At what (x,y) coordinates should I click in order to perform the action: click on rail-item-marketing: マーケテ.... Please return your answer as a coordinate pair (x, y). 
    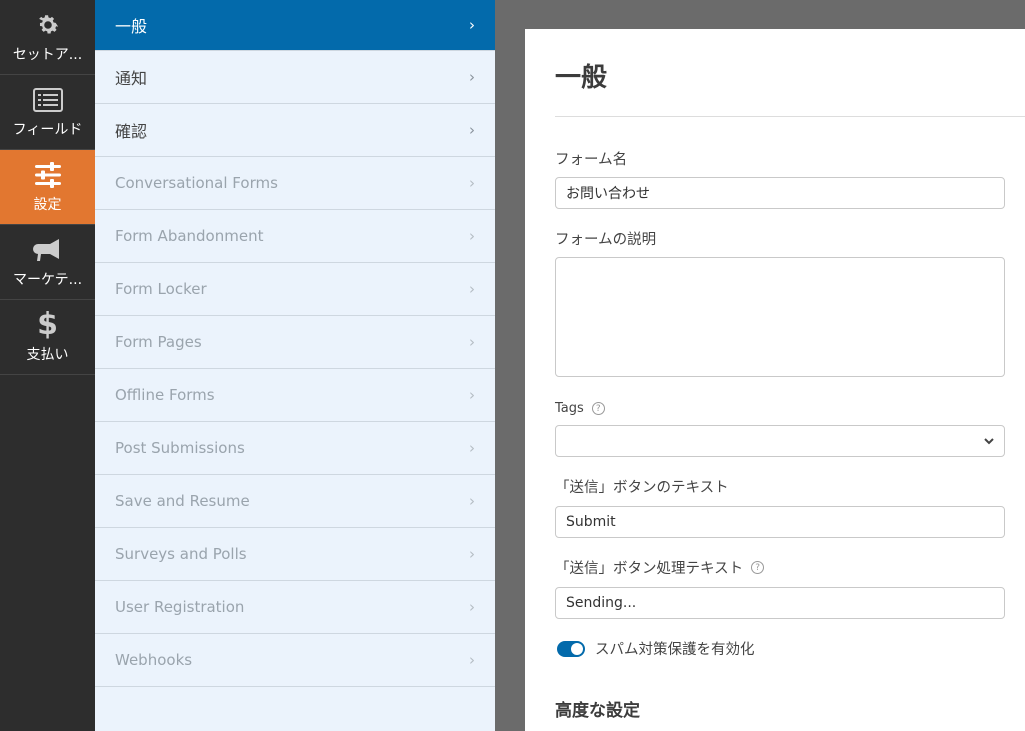
    Looking at the image, I should click on (47, 262).